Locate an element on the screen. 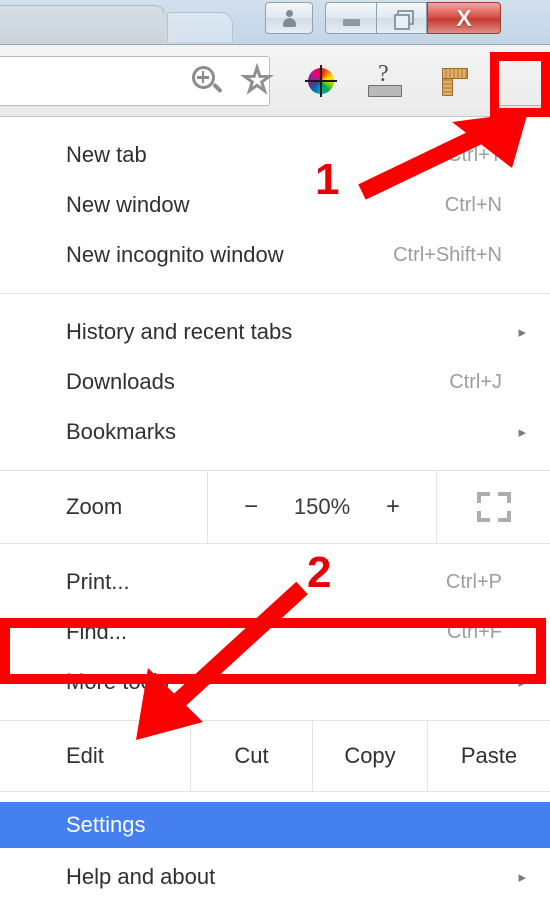  help-extension-button: ? is located at coordinates (385, 81).